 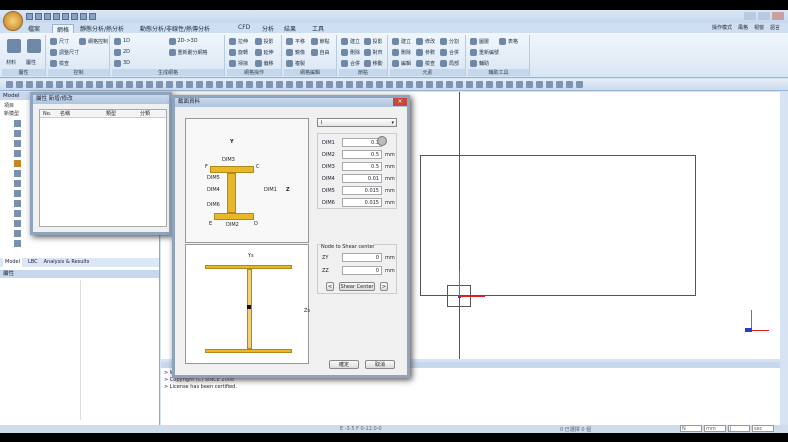 I want to click on ribbon-button-1-2: 檢查, so click(x=64, y=64).